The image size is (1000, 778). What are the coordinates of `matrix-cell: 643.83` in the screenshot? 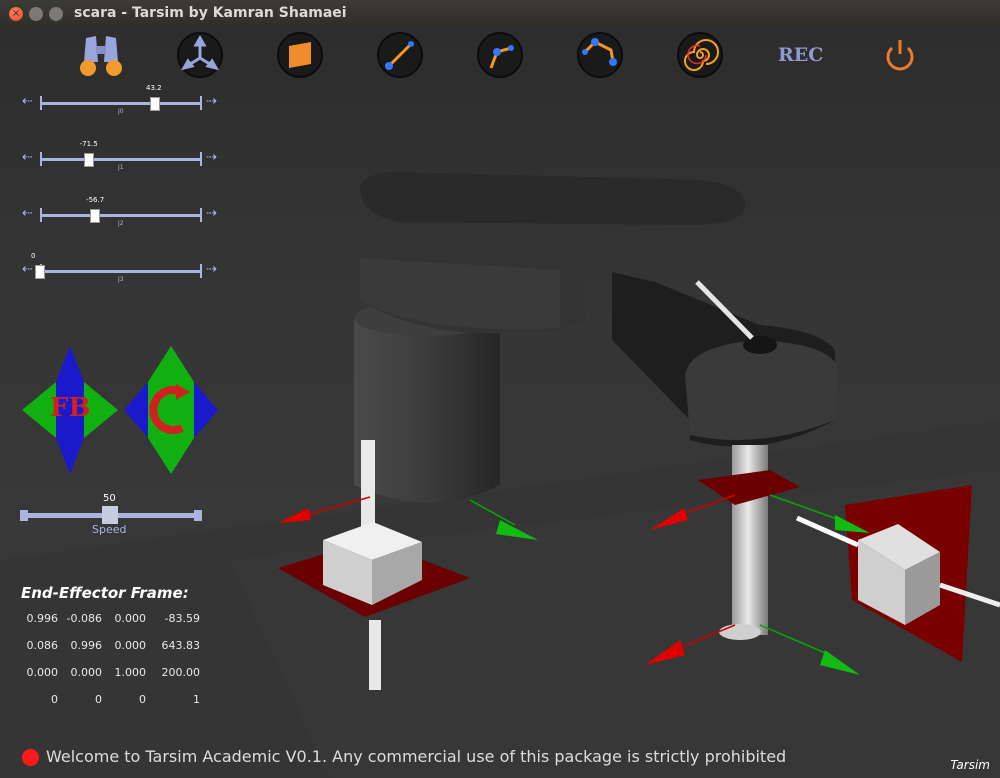 It's located at (181, 645).